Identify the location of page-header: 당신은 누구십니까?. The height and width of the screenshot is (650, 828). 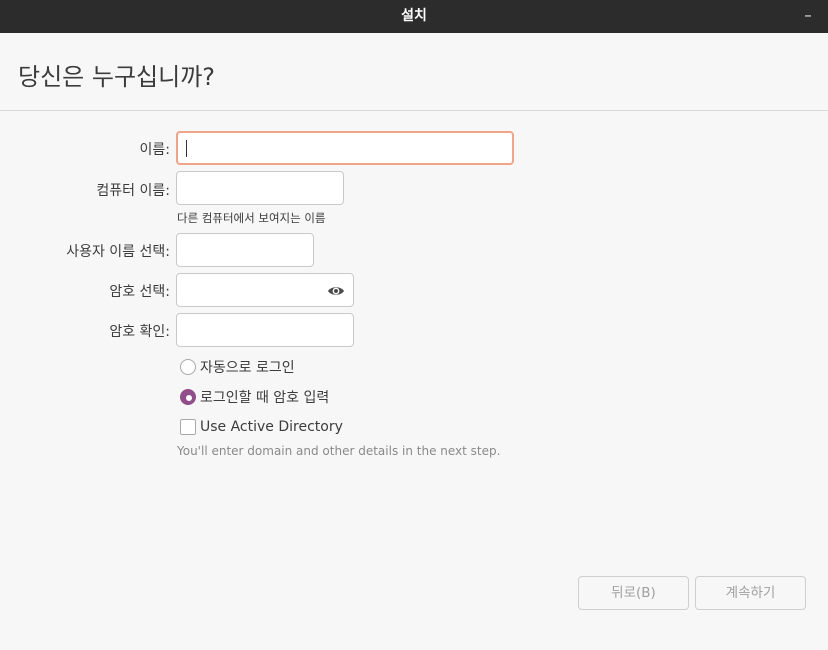
(414, 72).